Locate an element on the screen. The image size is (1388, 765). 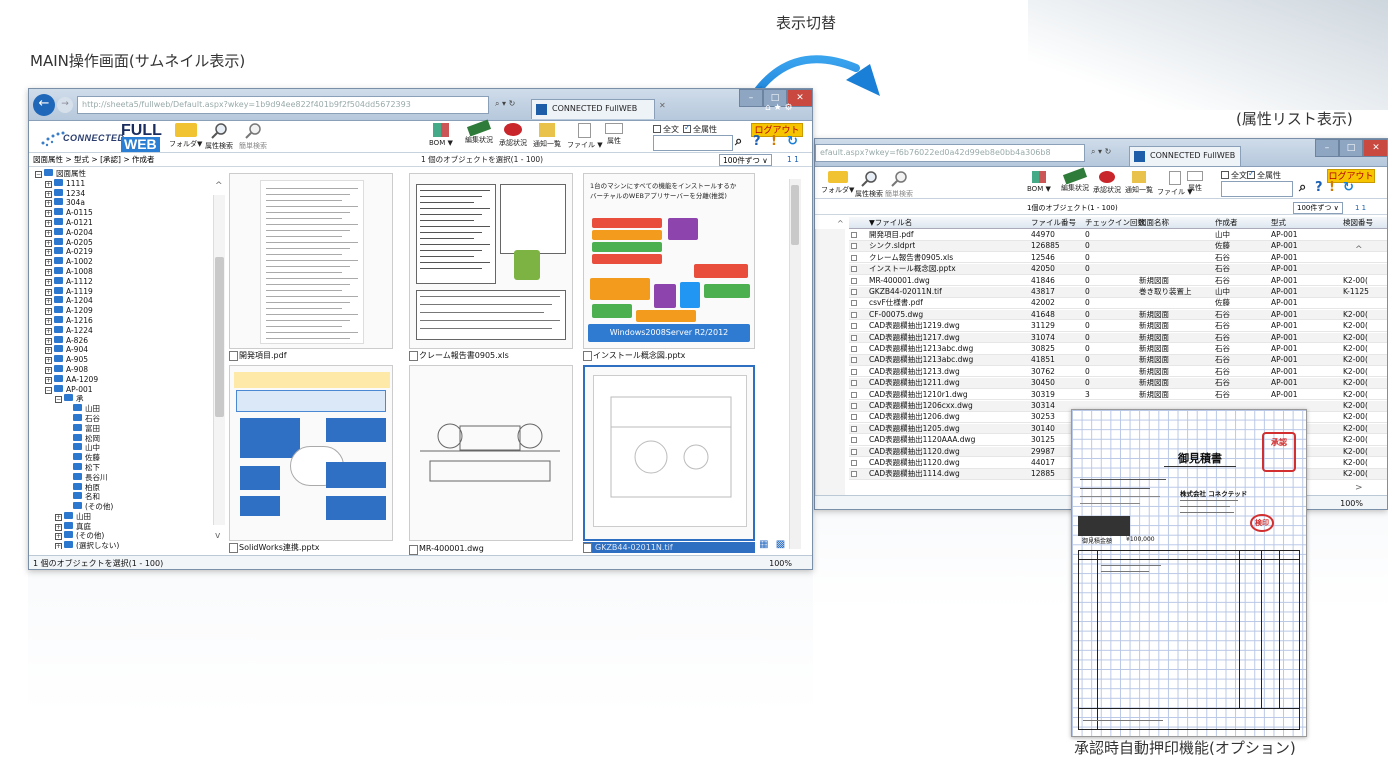
tree-node: + A-1008 is located at coordinates (125, 271).